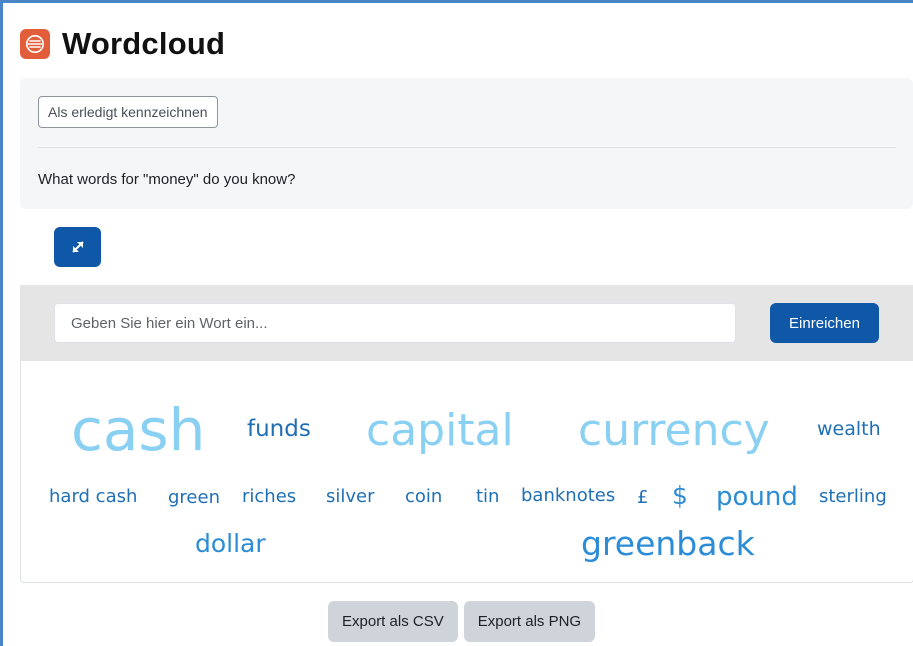 This screenshot has width=913, height=646. Describe the element at coordinates (680, 495) in the screenshot. I see `cloud-word-dollar-sign: $` at that location.